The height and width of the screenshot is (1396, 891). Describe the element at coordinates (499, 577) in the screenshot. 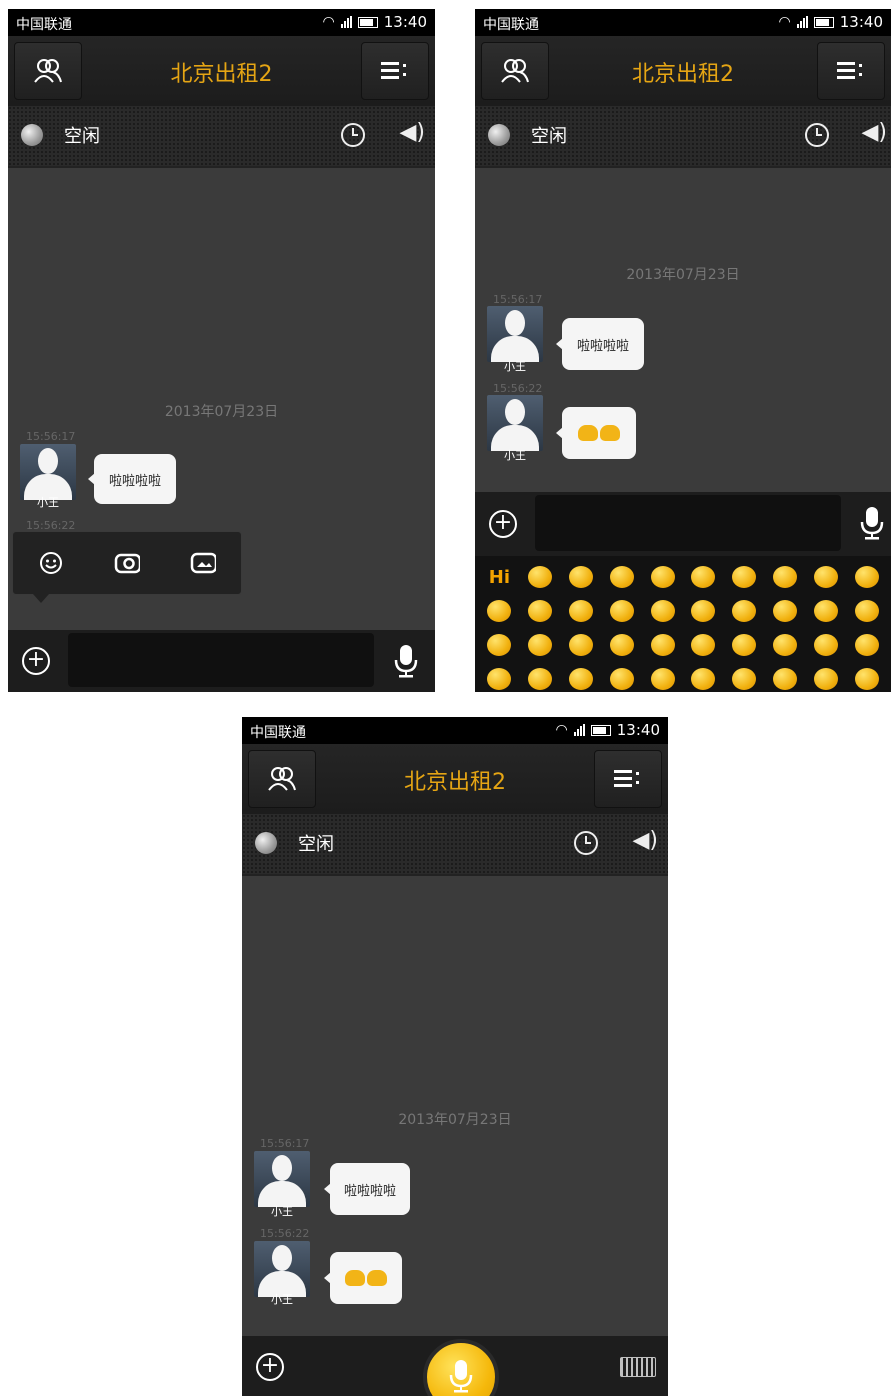

I see `hi-emoji: Hi` at that location.